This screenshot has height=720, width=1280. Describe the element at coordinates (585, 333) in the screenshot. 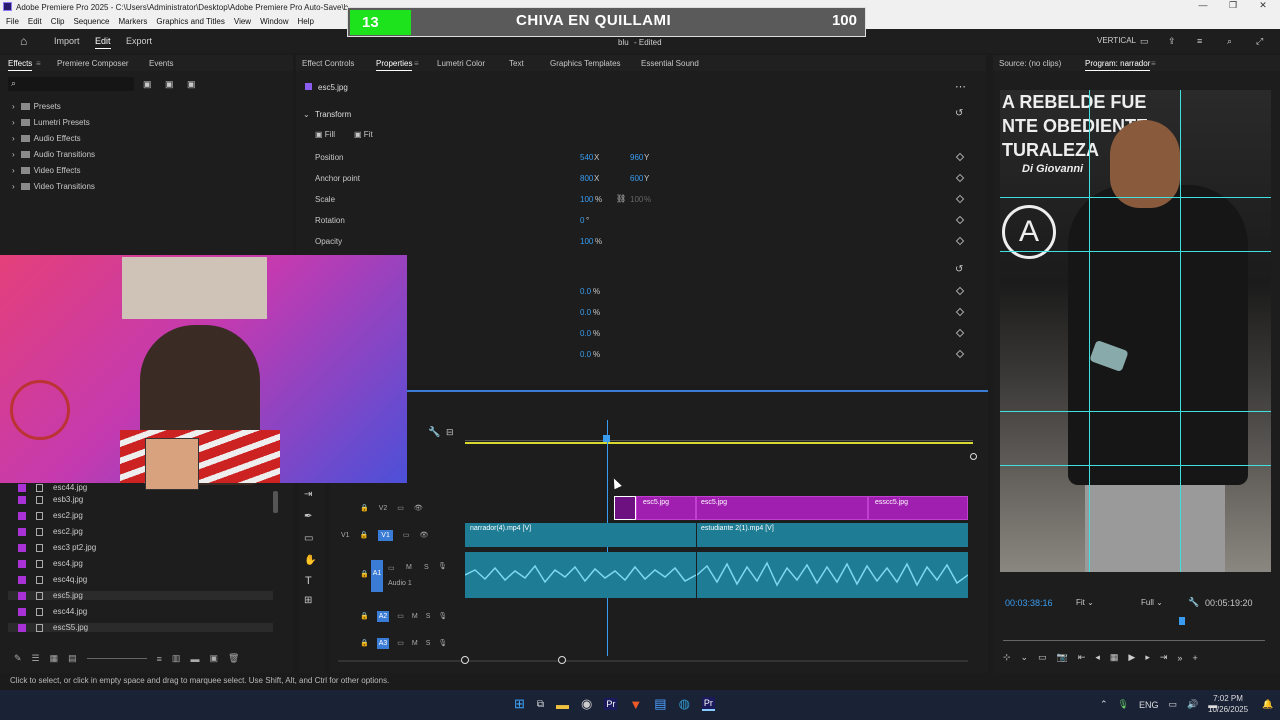

I see `extra-value-3: 0.0` at that location.